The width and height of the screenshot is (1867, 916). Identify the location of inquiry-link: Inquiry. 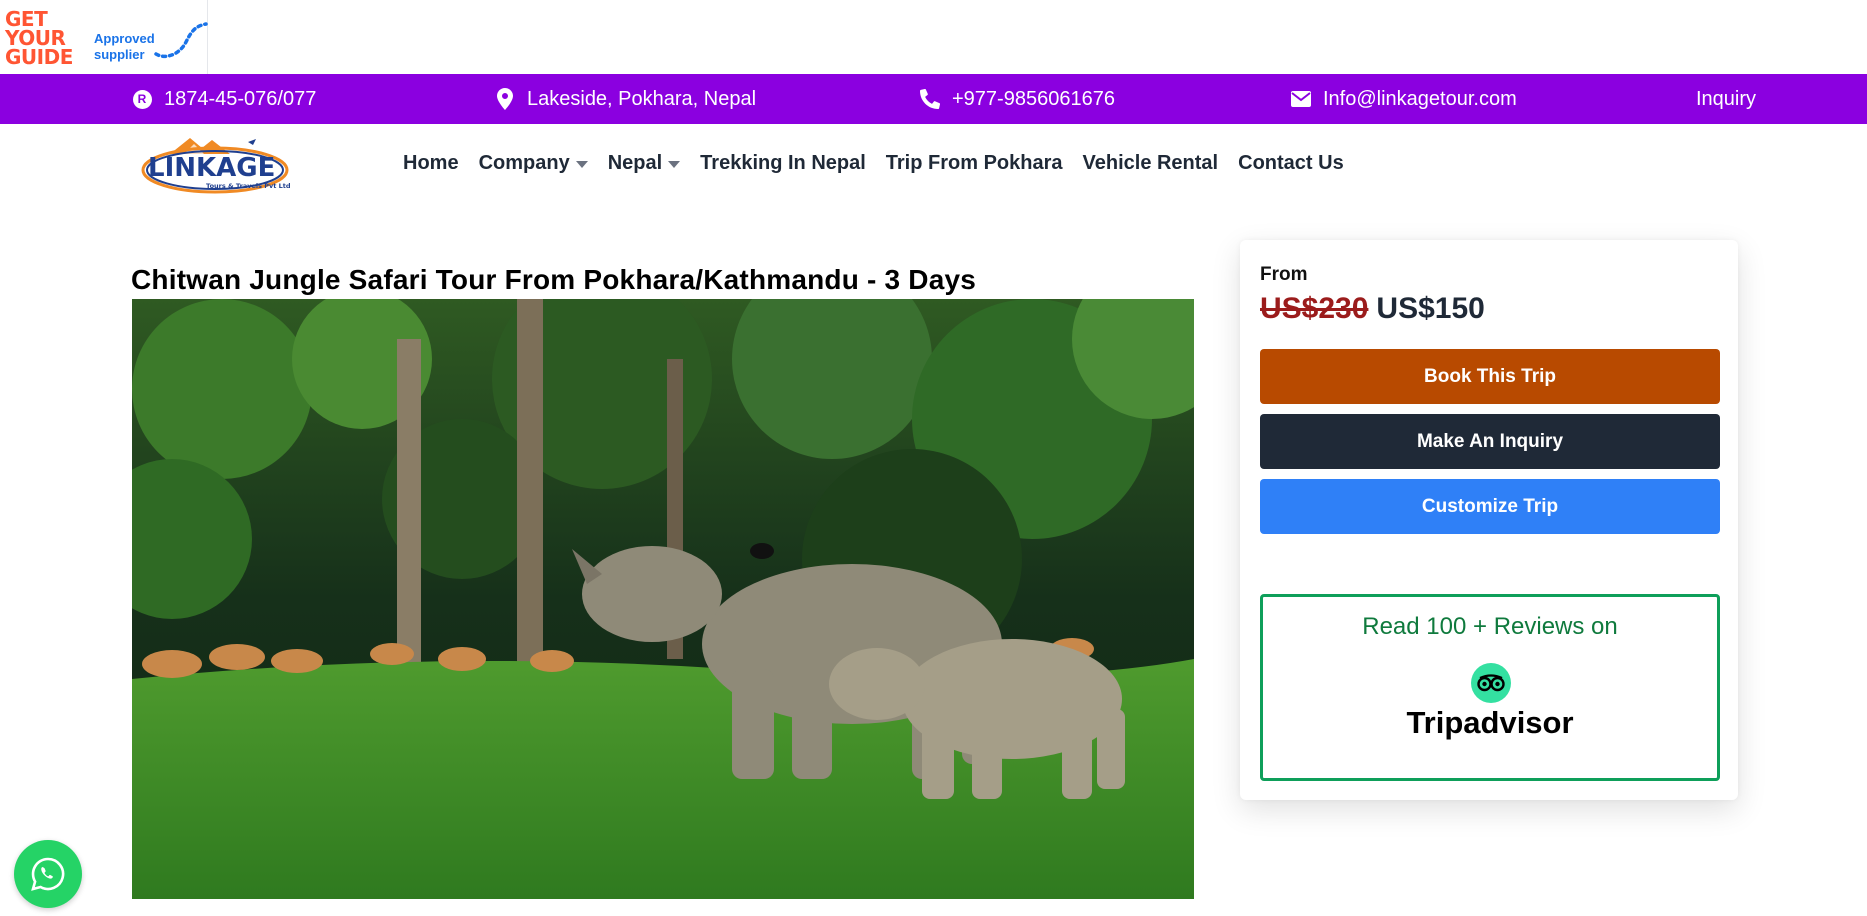
(1726, 99).